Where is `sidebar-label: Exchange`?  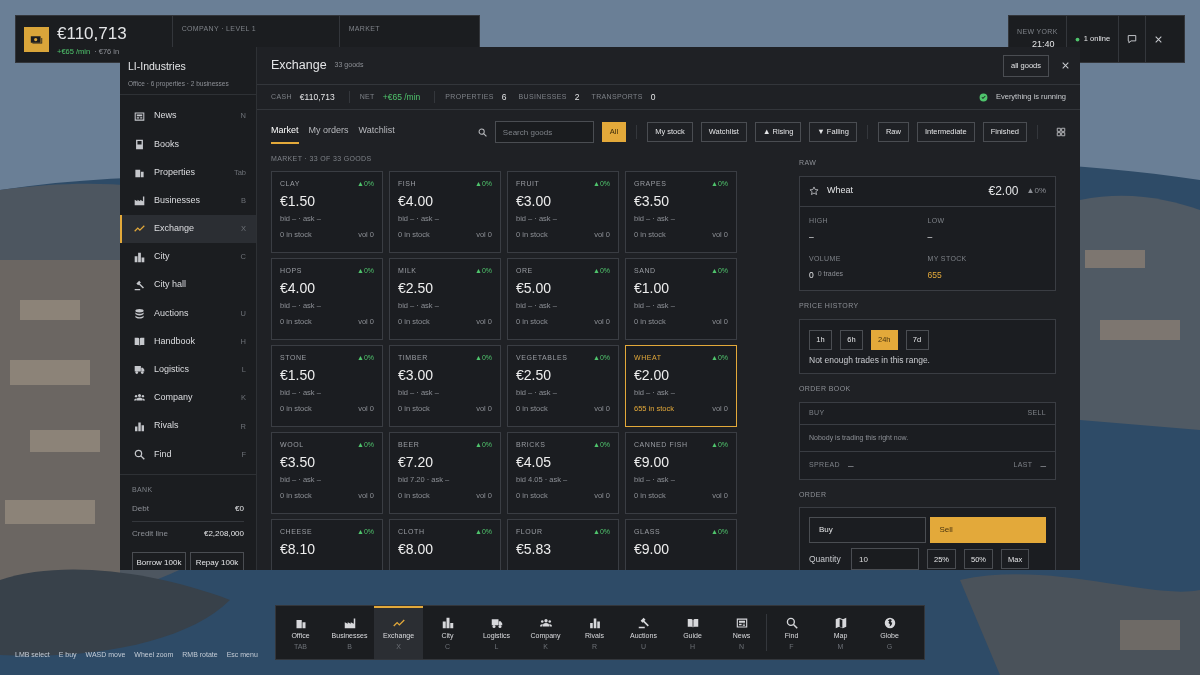 sidebar-label: Exchange is located at coordinates (174, 229).